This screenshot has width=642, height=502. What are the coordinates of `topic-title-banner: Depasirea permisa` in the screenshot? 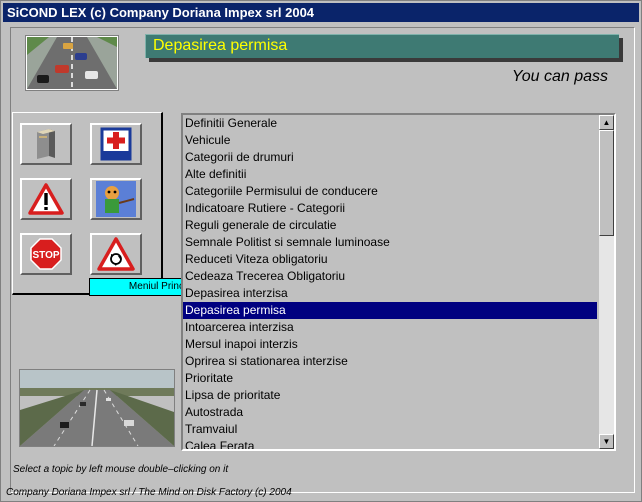 It's located at (382, 46).